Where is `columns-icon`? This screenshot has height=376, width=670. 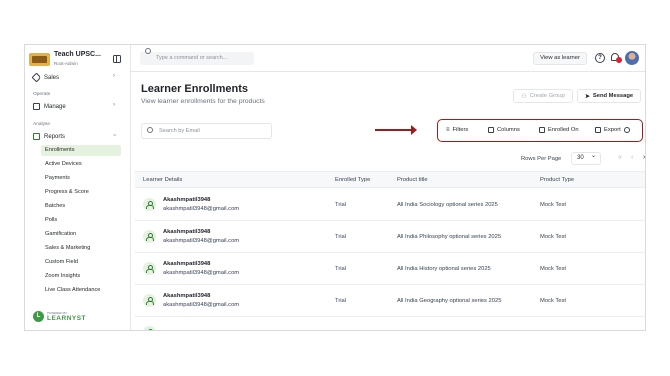
columns-icon is located at coordinates (491, 130).